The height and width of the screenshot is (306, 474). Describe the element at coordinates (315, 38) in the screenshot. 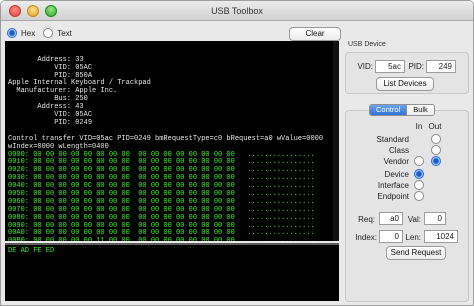

I see `clear-console-button: Clear Console` at that location.